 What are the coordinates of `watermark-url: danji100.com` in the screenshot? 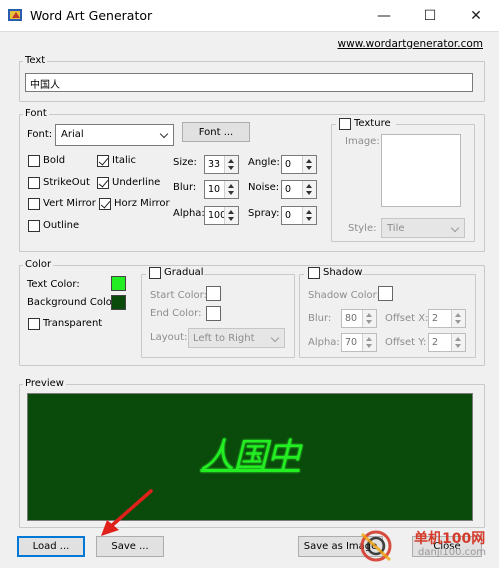 It's located at (452, 552).